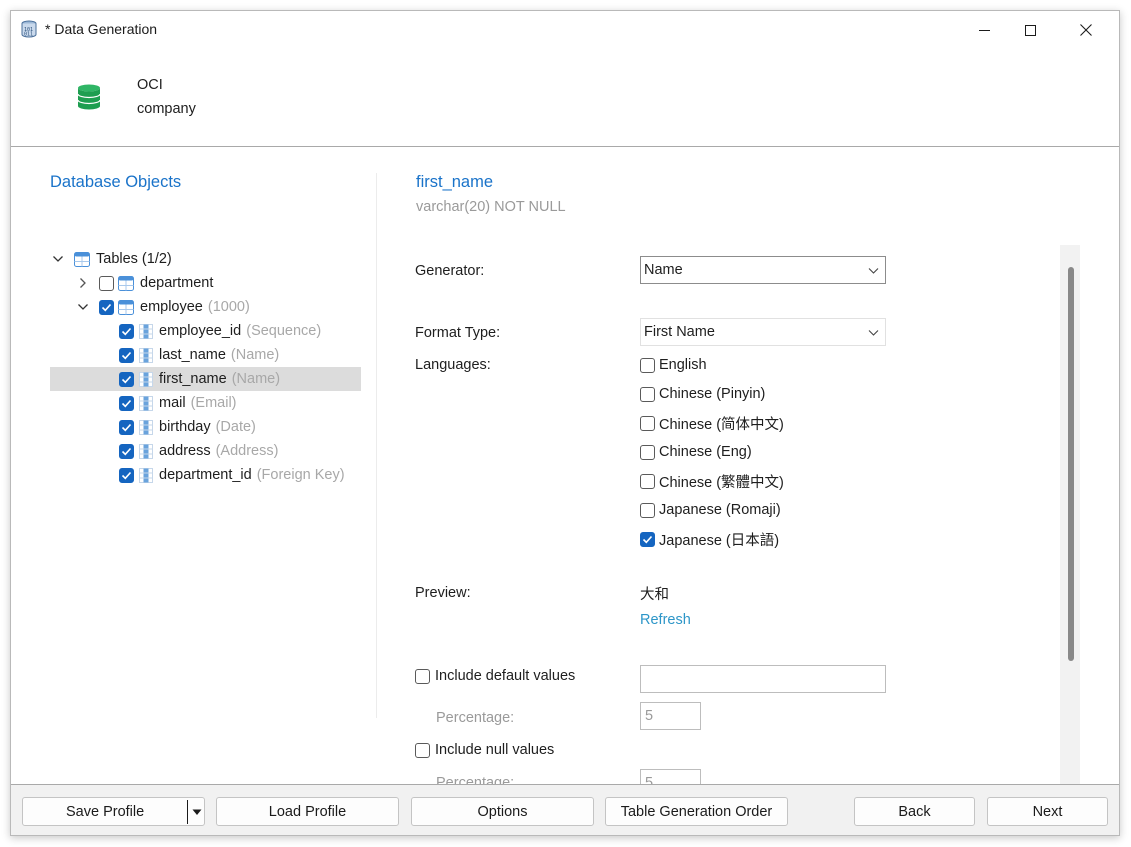 Image resolution: width=1131 pixels, height=847 pixels. Describe the element at coordinates (200, 331) in the screenshot. I see `tree-item-label: employee_id` at that location.